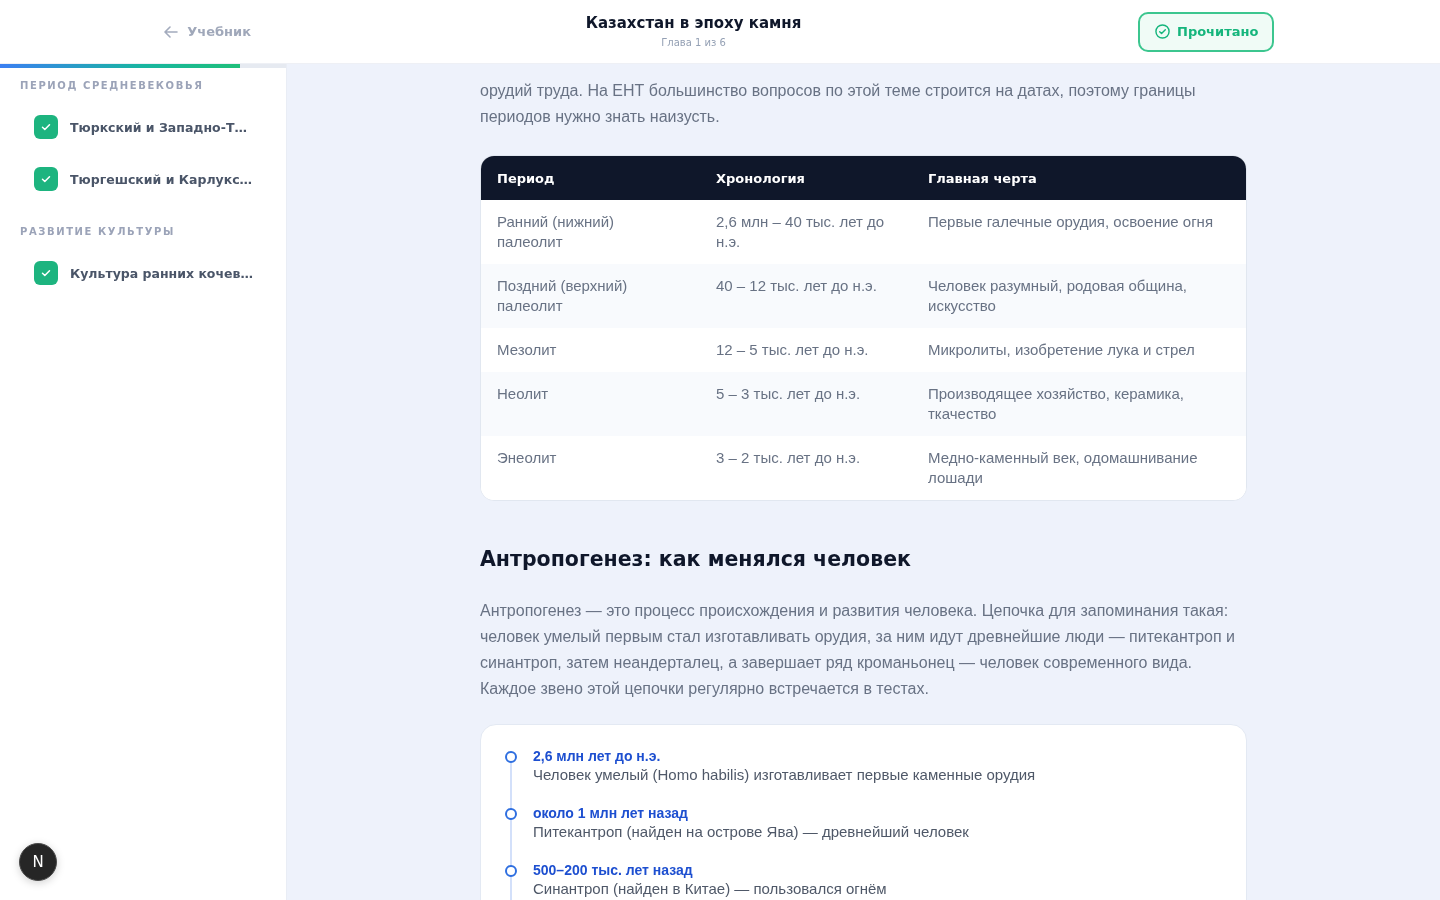 This screenshot has width=1440, height=900. What do you see at coordinates (562, 296) in the screenshot?
I see `table-cell-text: Поздний (верхний) палеолит` at bounding box center [562, 296].